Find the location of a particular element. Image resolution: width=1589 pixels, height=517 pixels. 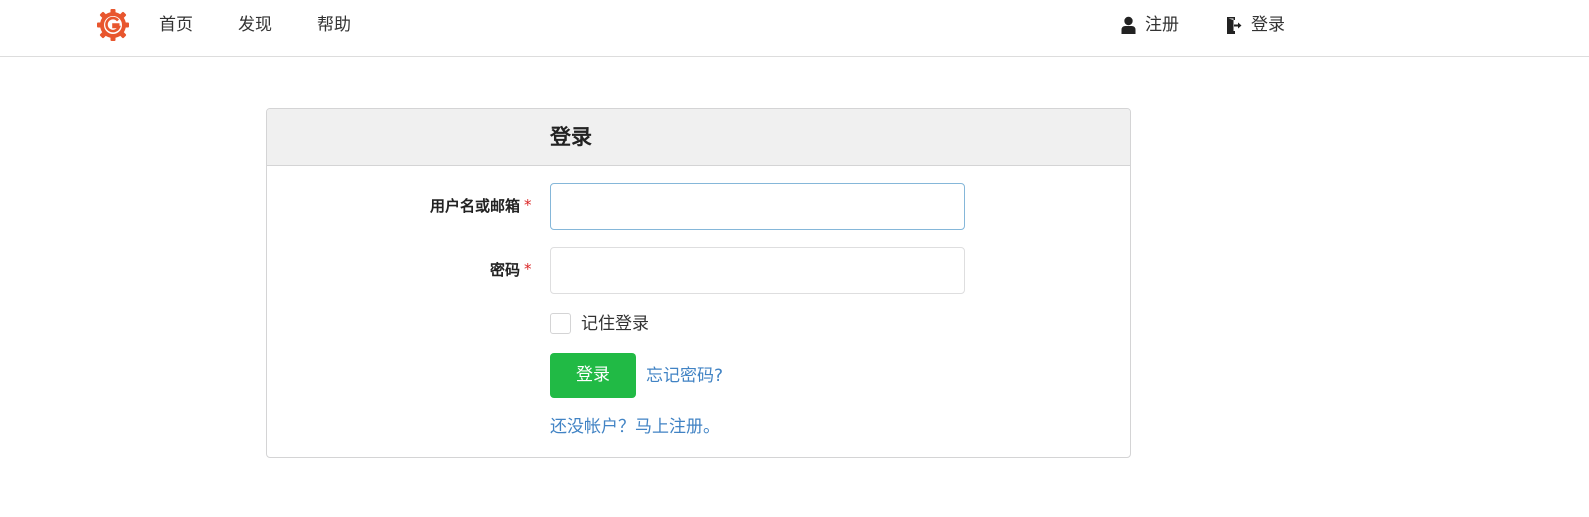

nav-item-explore: 发现 is located at coordinates (255, 25).